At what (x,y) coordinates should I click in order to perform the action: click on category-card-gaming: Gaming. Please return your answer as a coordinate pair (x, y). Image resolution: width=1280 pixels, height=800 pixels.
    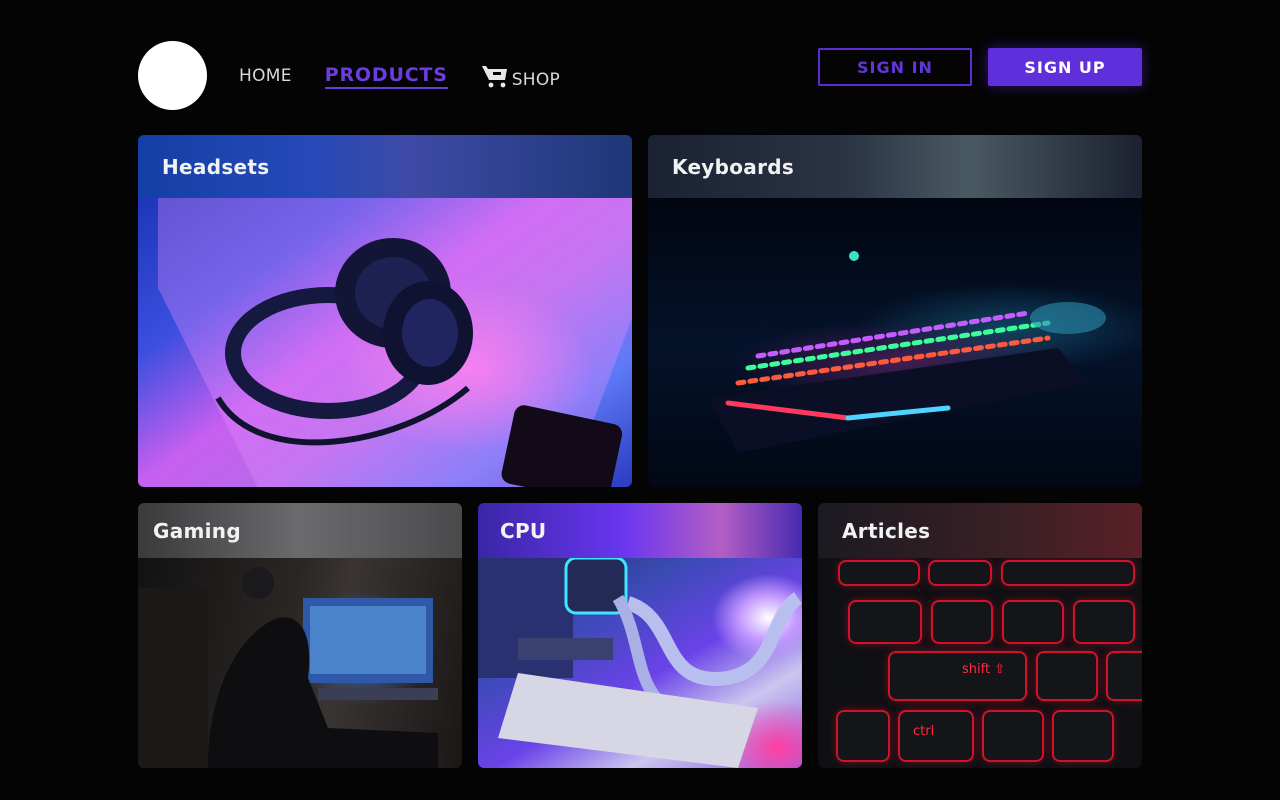
    Looking at the image, I should click on (300, 635).